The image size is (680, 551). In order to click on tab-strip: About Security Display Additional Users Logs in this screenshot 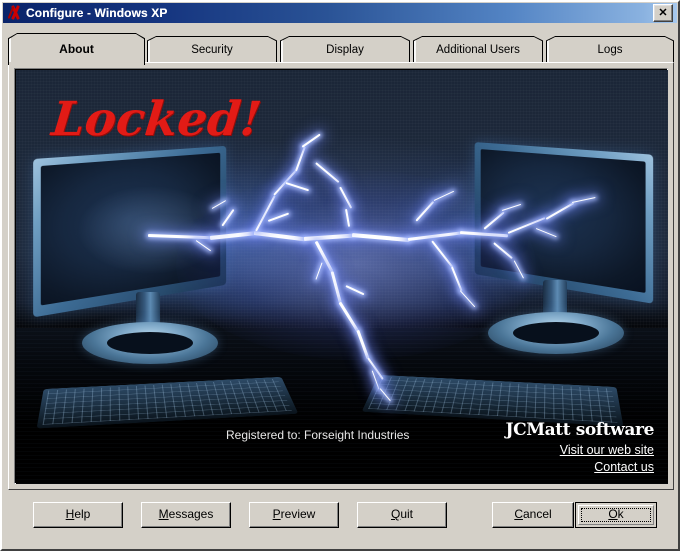, I will do `click(341, 49)`.